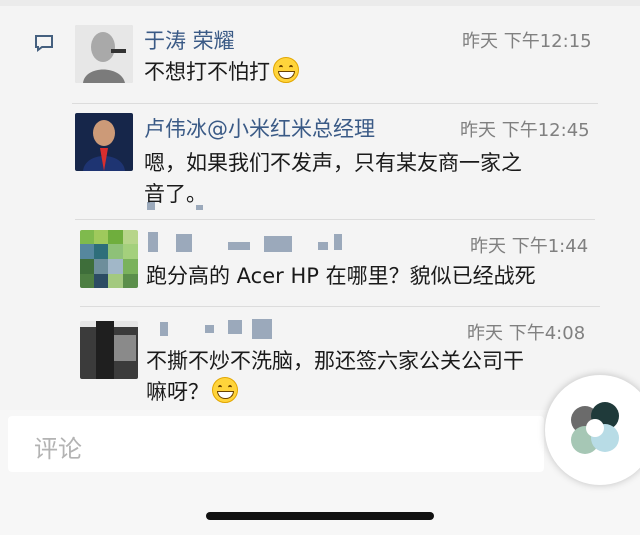  Describe the element at coordinates (207, 72) in the screenshot. I see `comment-text-content: 不想打不怕打` at that location.